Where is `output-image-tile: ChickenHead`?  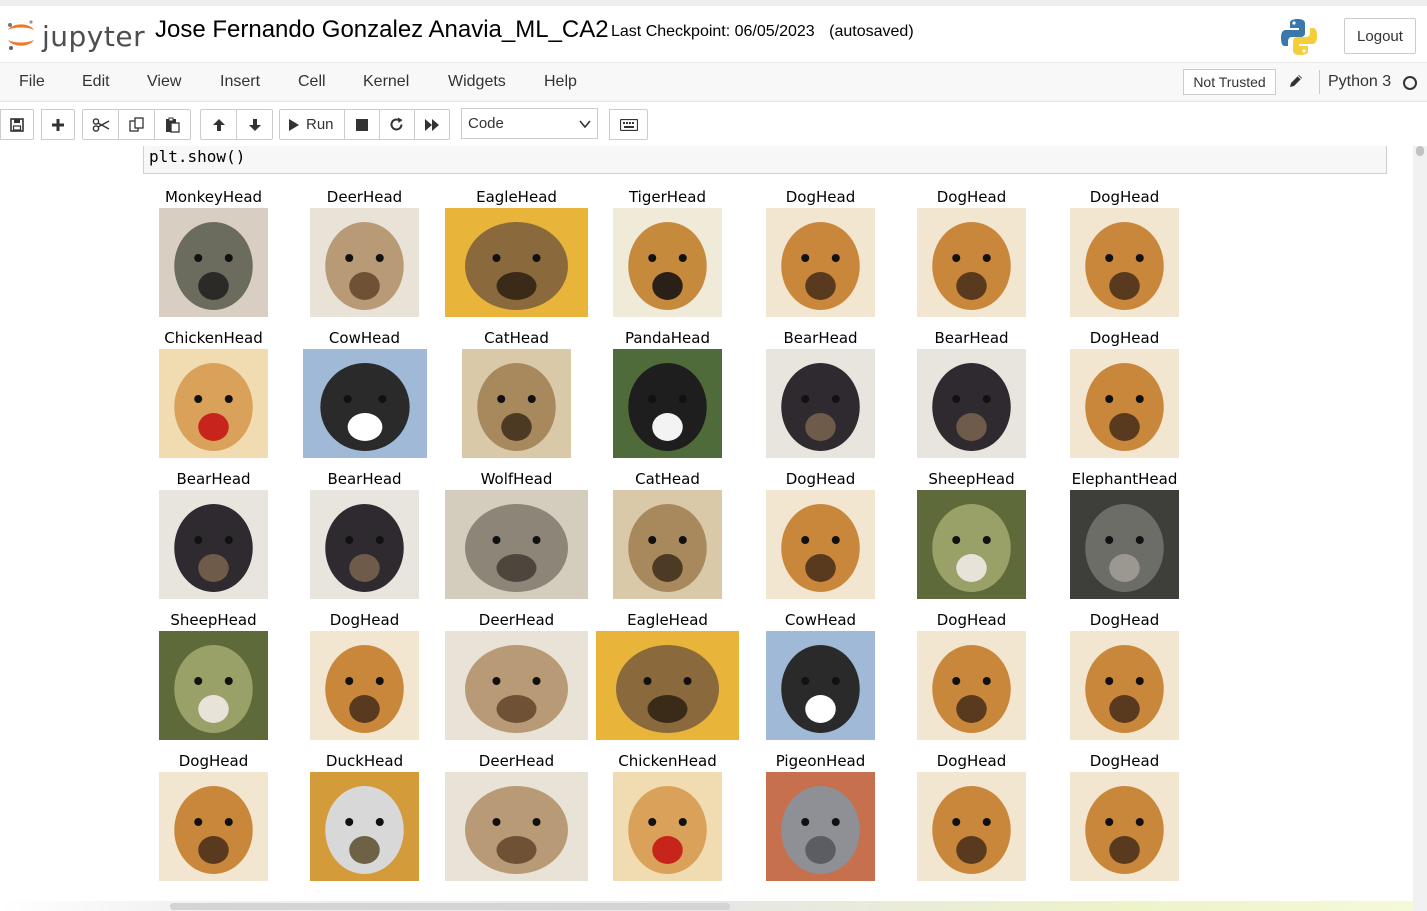
output-image-tile: ChickenHead is located at coordinates (667, 820).